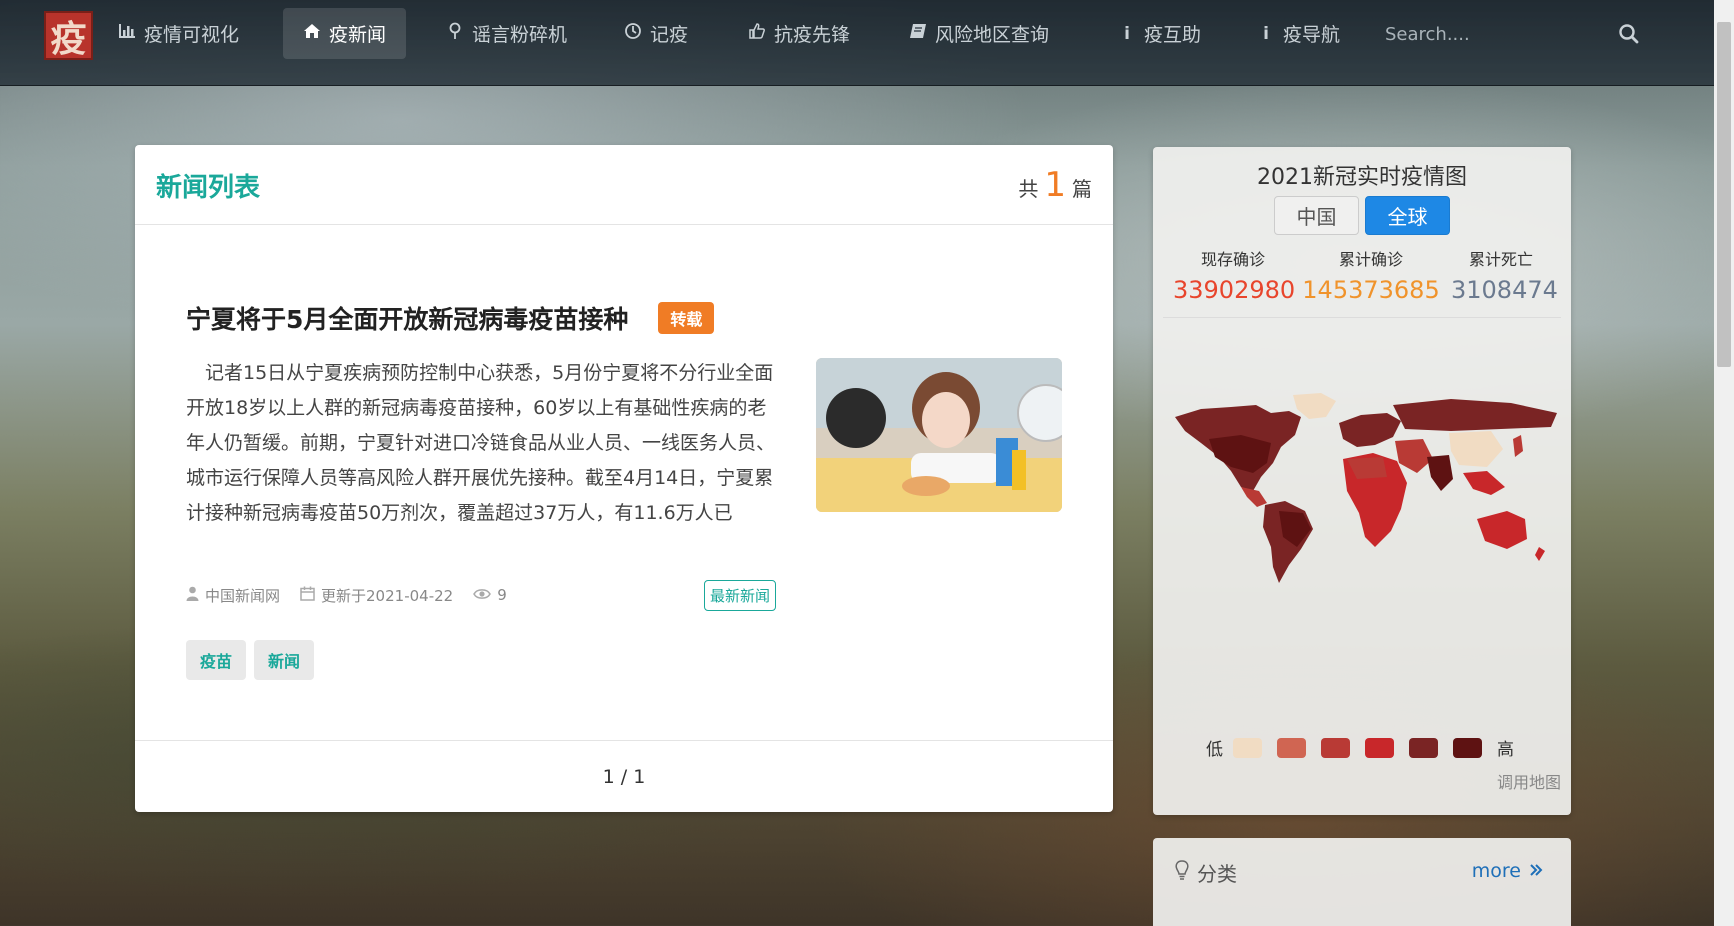 The height and width of the screenshot is (926, 1734). What do you see at coordinates (1371, 275) in the screenshot?
I see `stat-total-confirmed: 累计确诊 145373685` at bounding box center [1371, 275].